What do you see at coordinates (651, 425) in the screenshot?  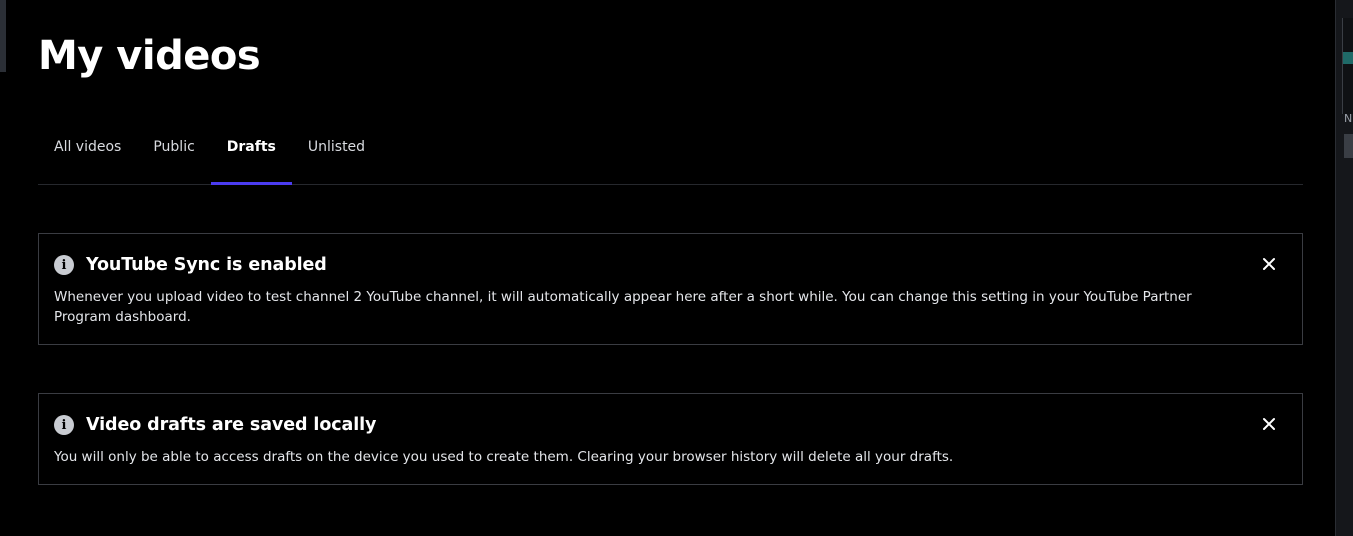 I see `notice-header: i Video drafts are saved locally` at bounding box center [651, 425].